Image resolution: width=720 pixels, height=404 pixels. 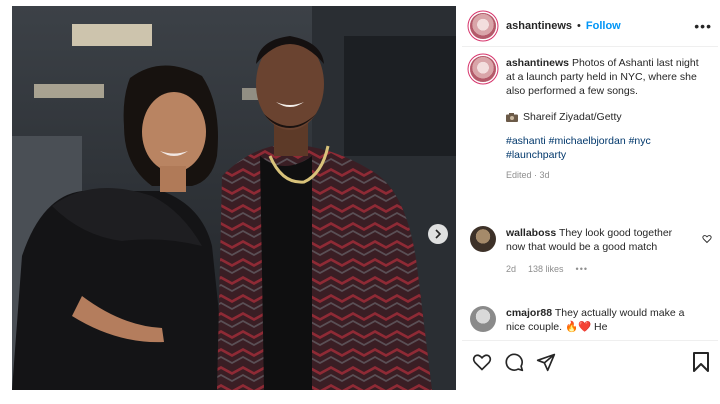 I want to click on comment-age: 2d, so click(x=511, y=269).